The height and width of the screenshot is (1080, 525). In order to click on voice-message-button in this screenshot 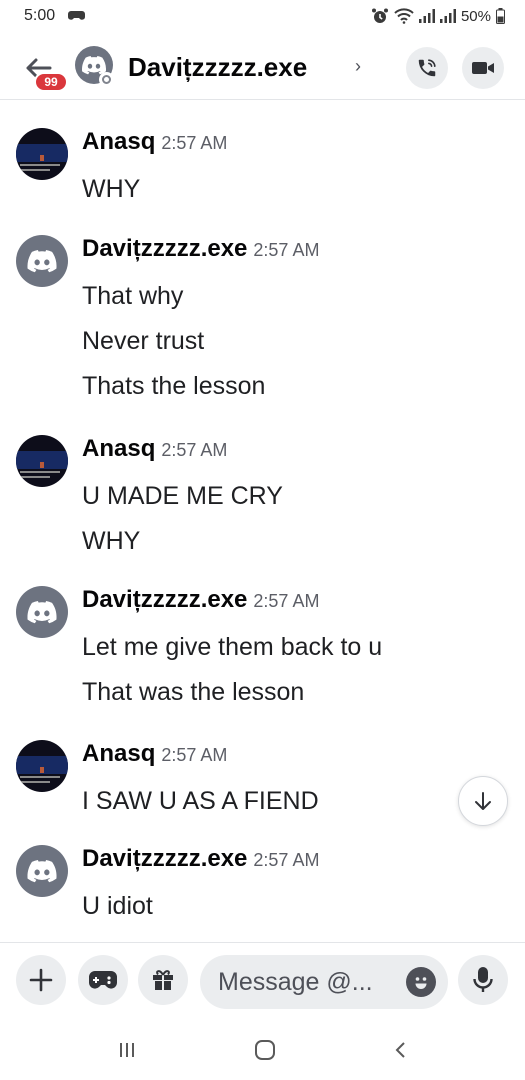, I will do `click(483, 980)`.